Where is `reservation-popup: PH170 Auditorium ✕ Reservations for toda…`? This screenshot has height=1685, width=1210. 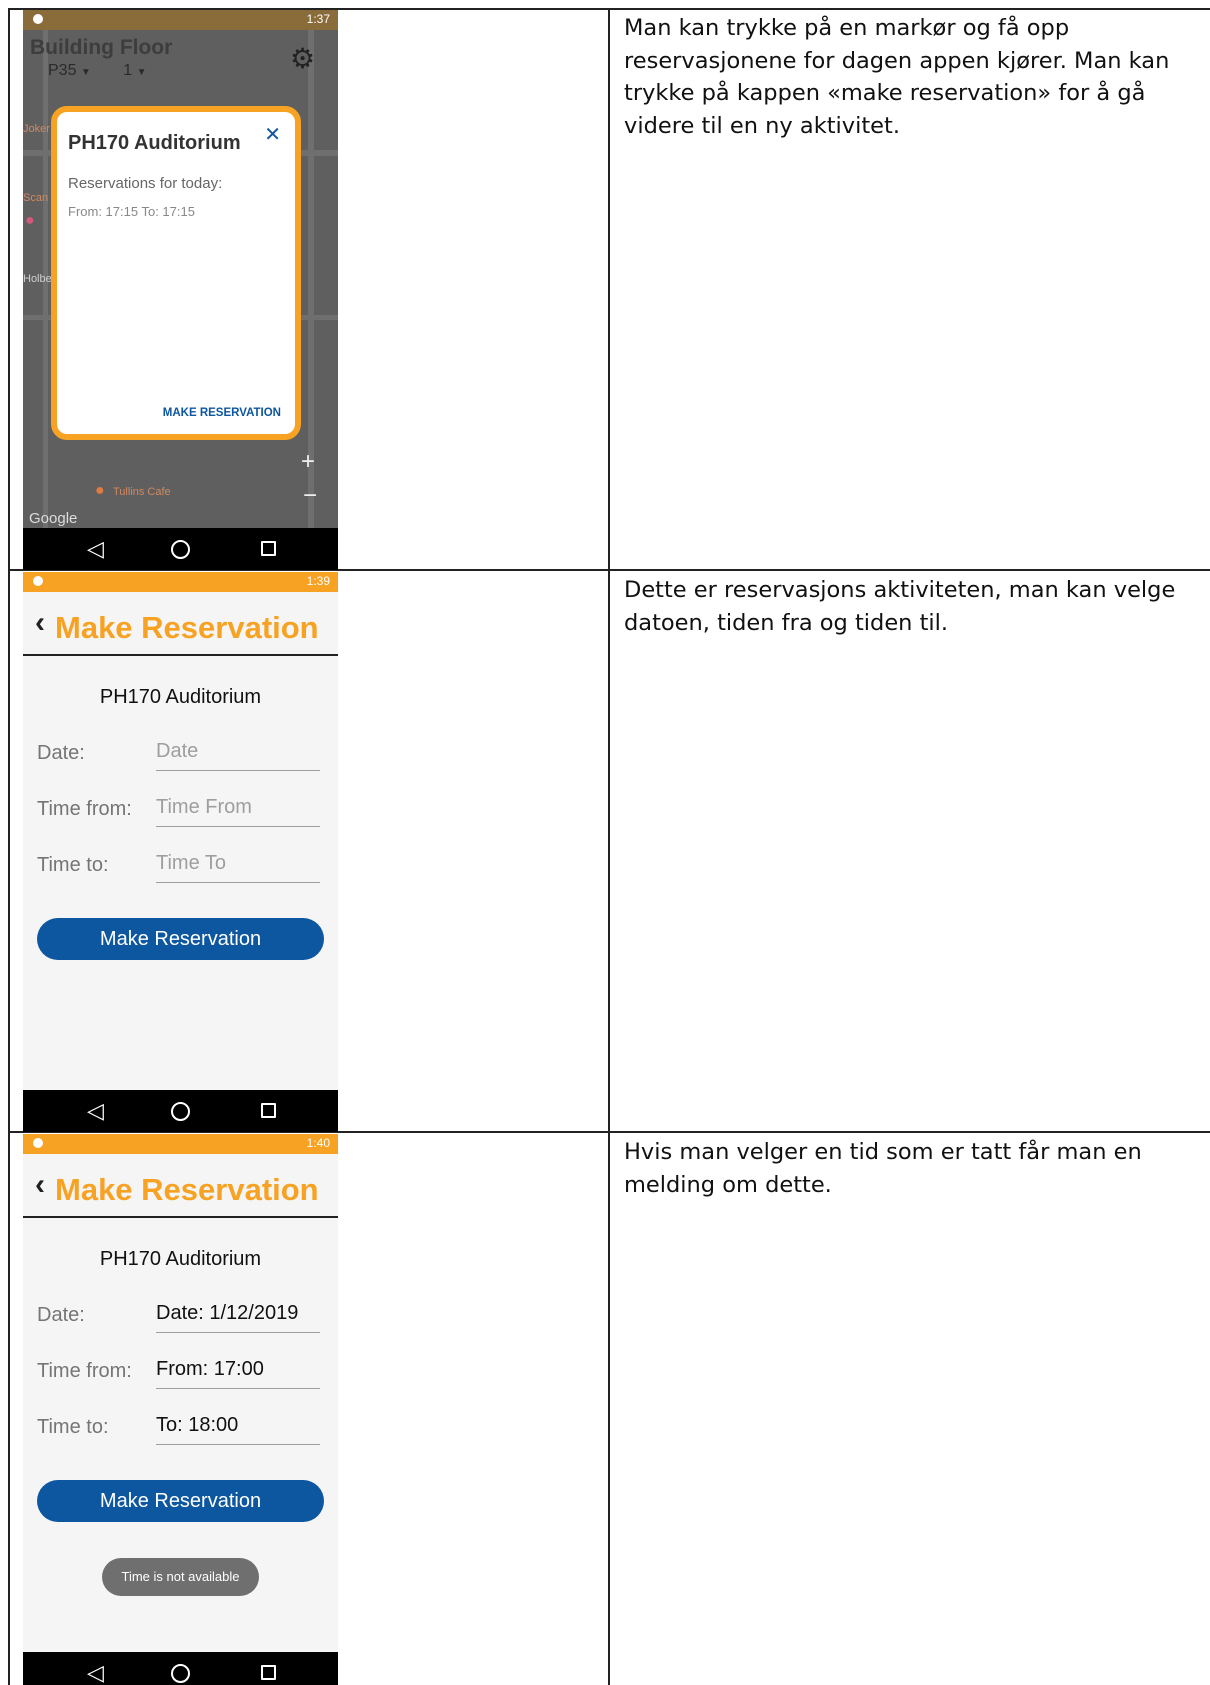
reservation-popup: PH170 Auditorium ✕ Reservations for toda… is located at coordinates (176, 273).